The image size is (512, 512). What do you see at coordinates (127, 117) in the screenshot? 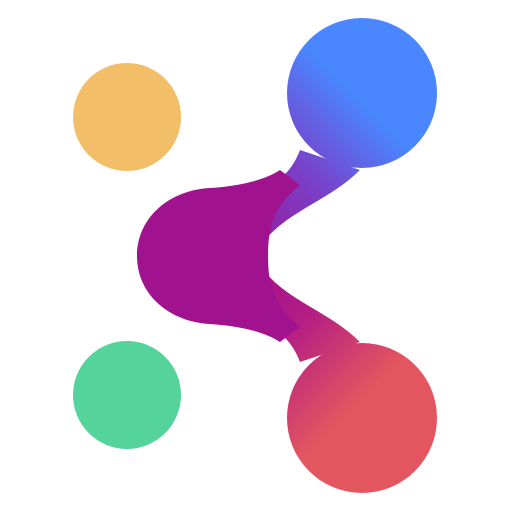
I see `yellow-node-dot` at bounding box center [127, 117].